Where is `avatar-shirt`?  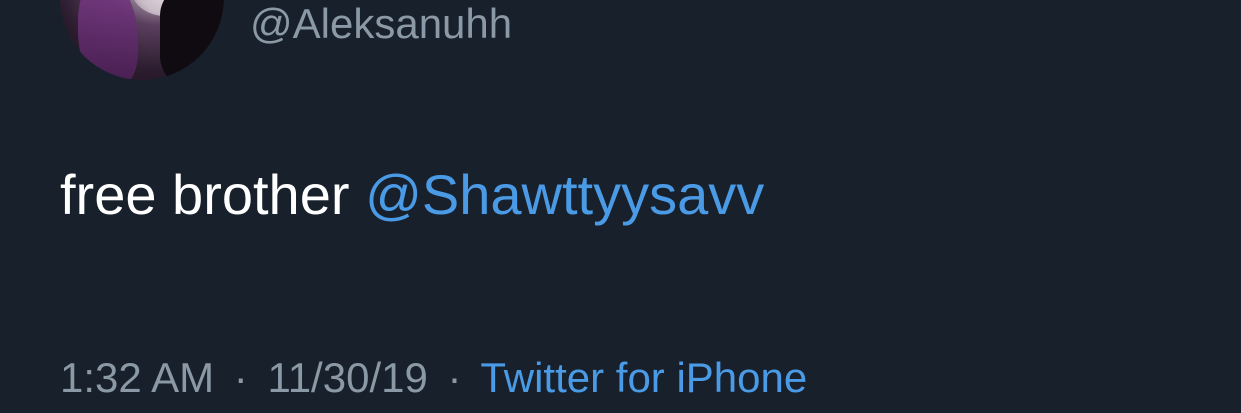 avatar-shirt is located at coordinates (192, 40).